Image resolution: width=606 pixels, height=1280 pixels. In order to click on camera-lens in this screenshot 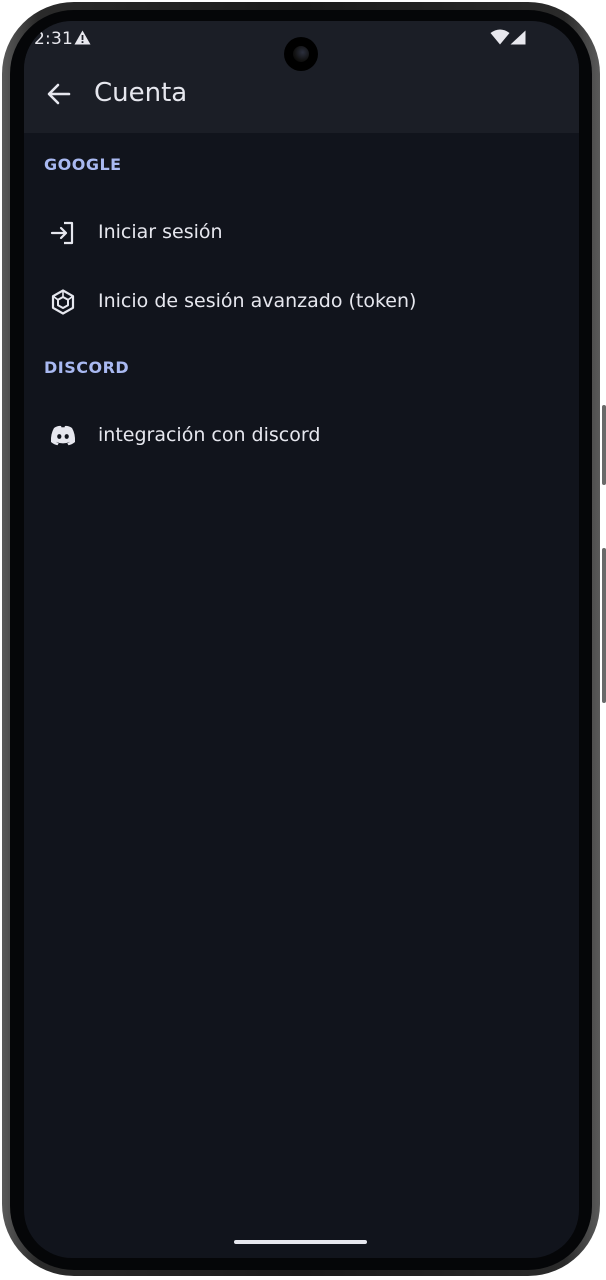, I will do `click(301, 54)`.